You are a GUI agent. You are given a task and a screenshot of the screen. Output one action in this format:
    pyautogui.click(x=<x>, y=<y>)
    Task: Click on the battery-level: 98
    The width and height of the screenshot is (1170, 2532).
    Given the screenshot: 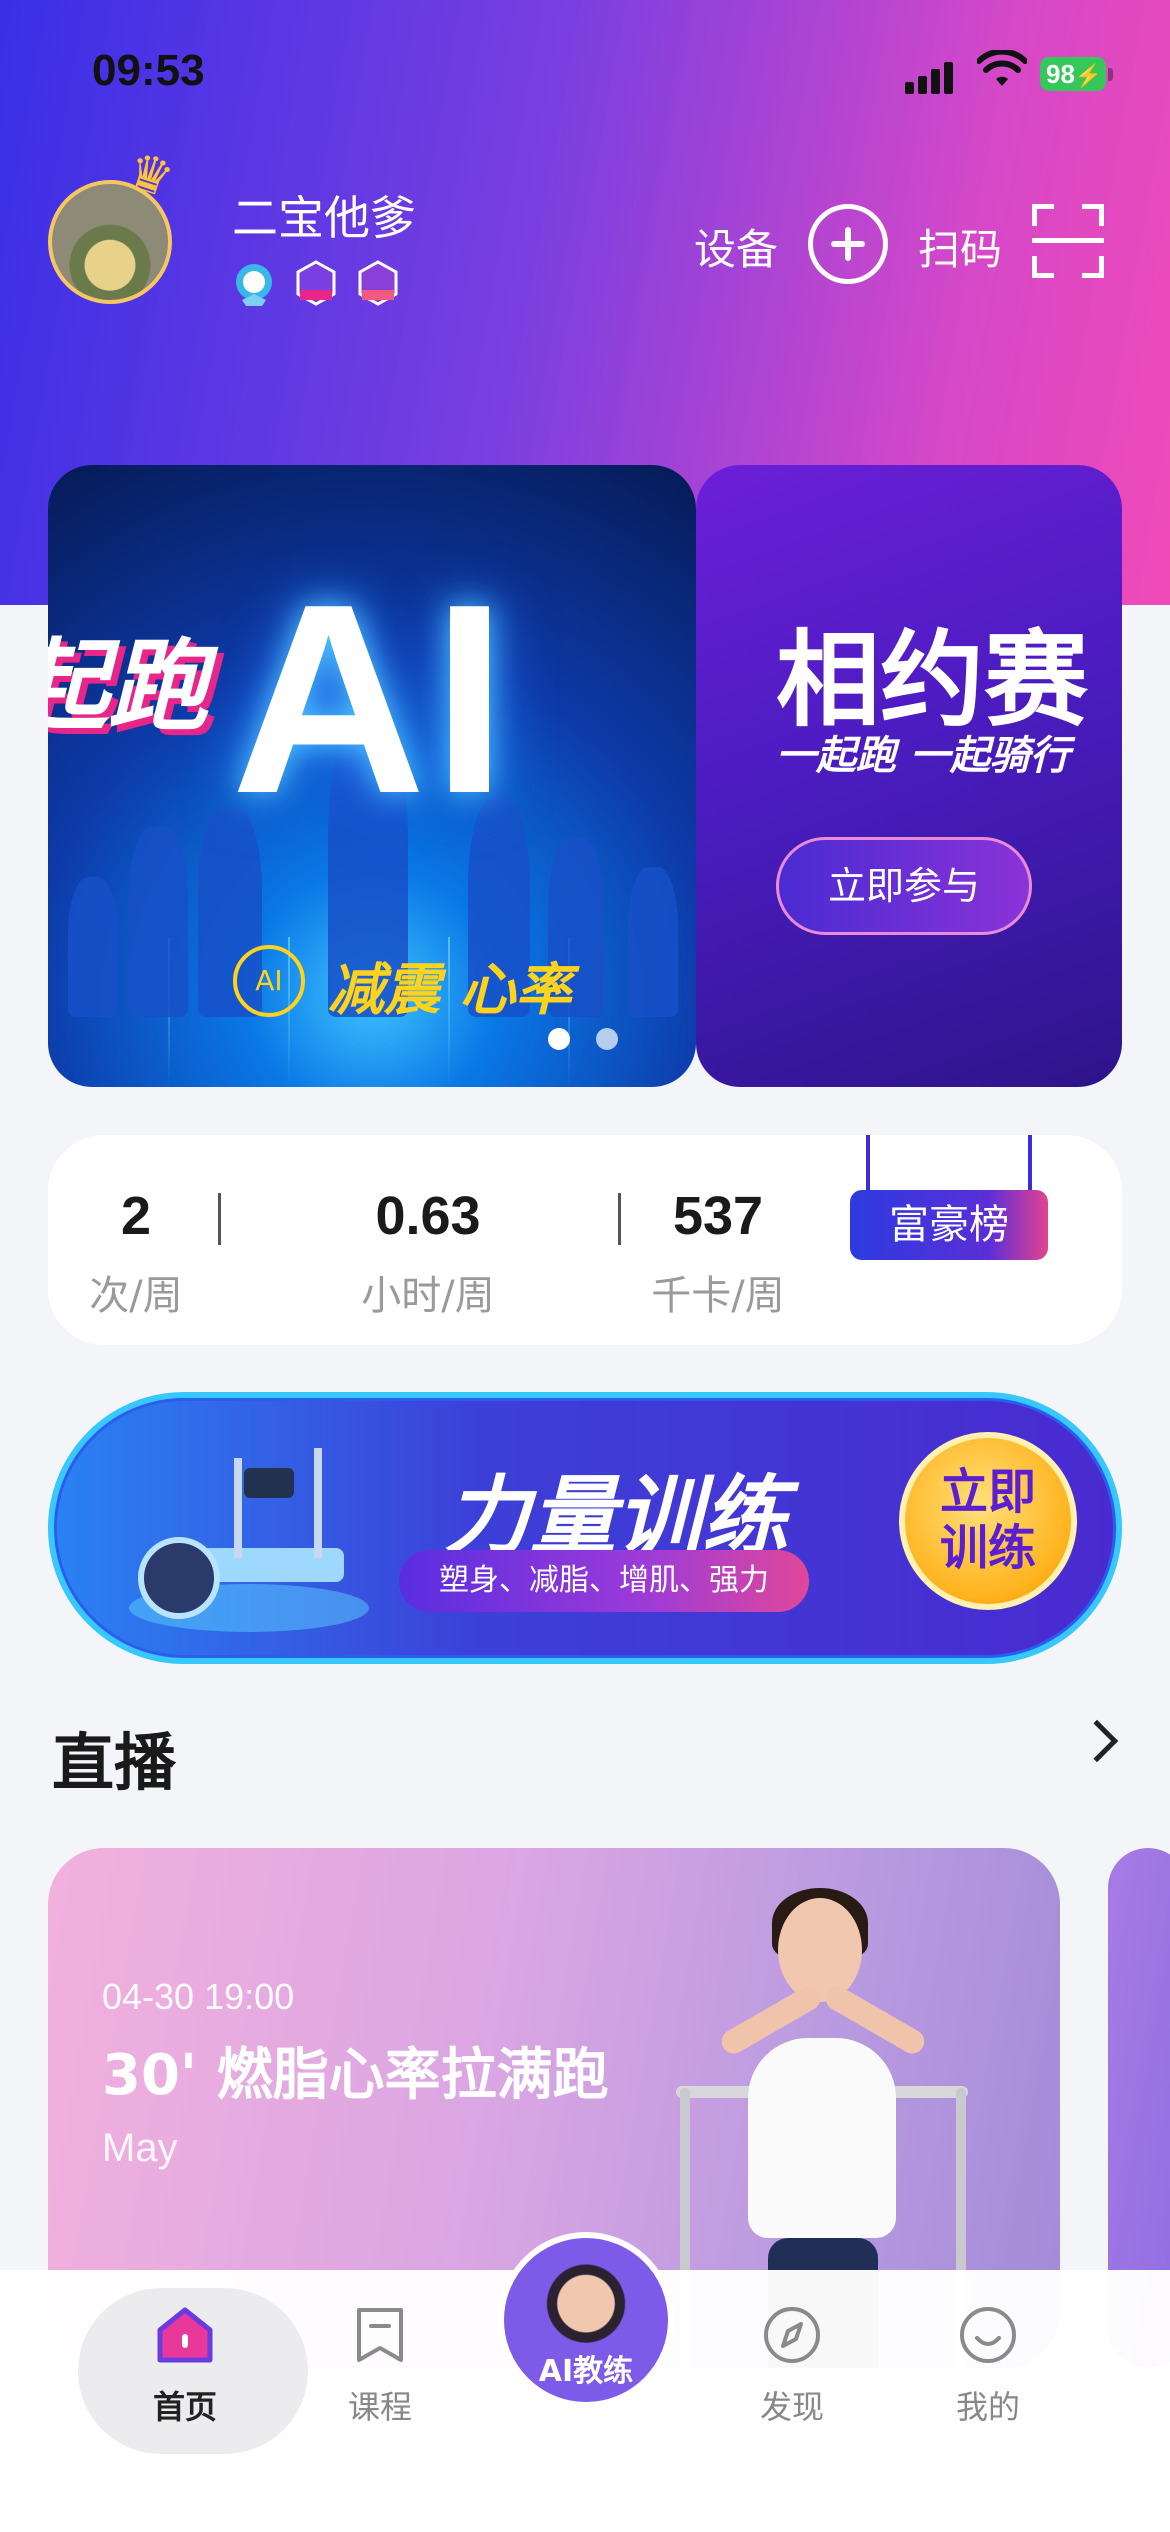 What is the action you would take?
    pyautogui.click(x=1060, y=74)
    